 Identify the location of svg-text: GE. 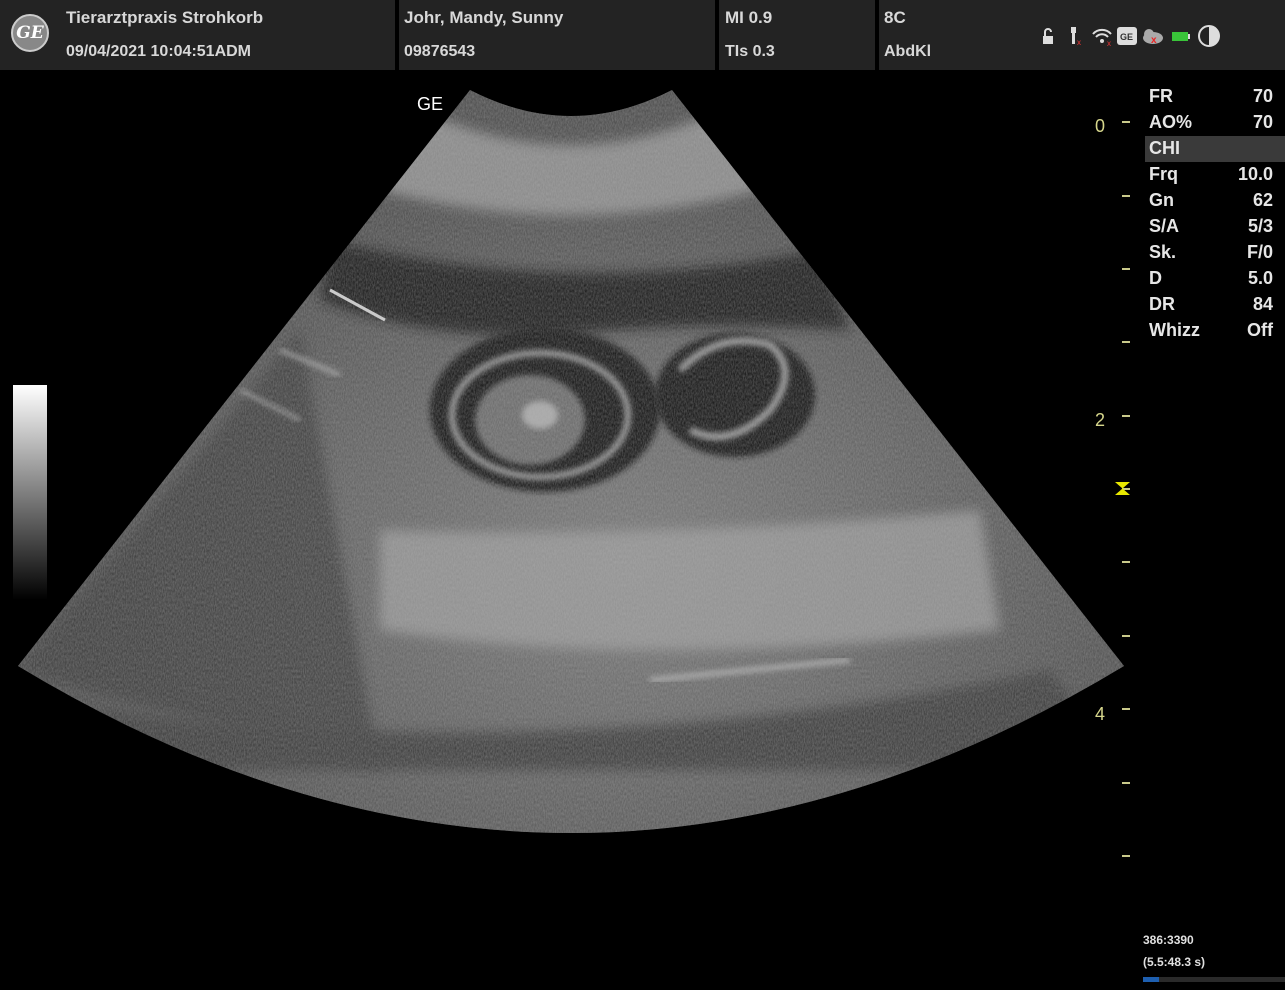
(1126, 37).